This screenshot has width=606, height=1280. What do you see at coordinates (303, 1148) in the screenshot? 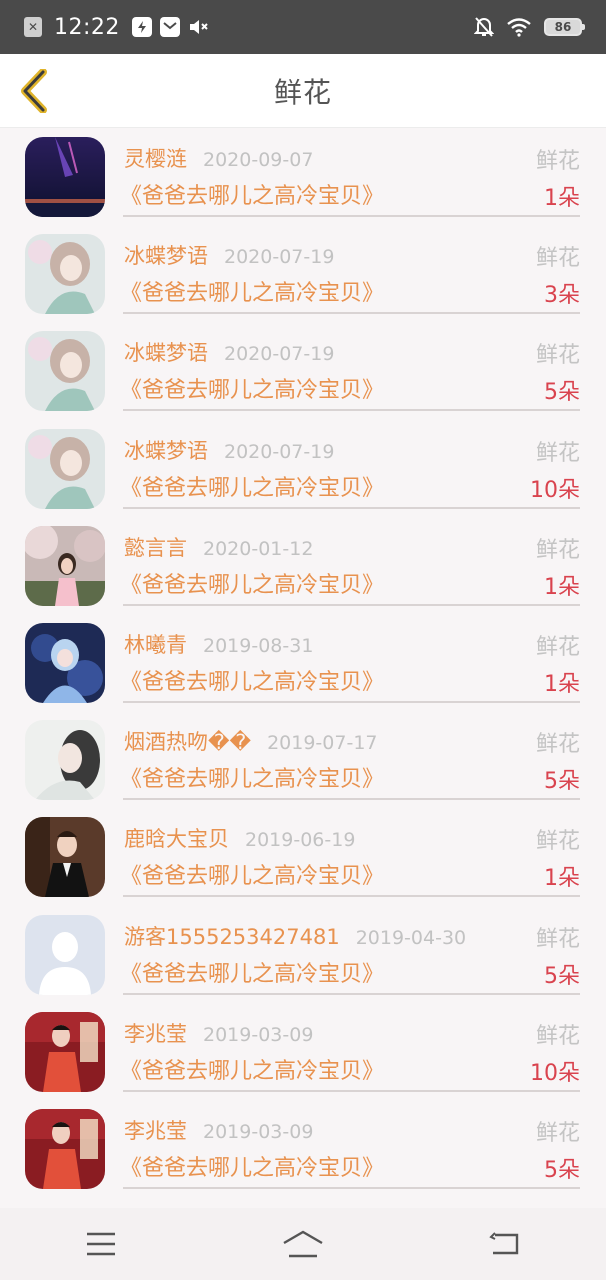
I see `list-item: 李兆莹 2019-03-09 鲜花 《爸爸去哪儿之高冷宝贝》 5朵` at bounding box center [303, 1148].